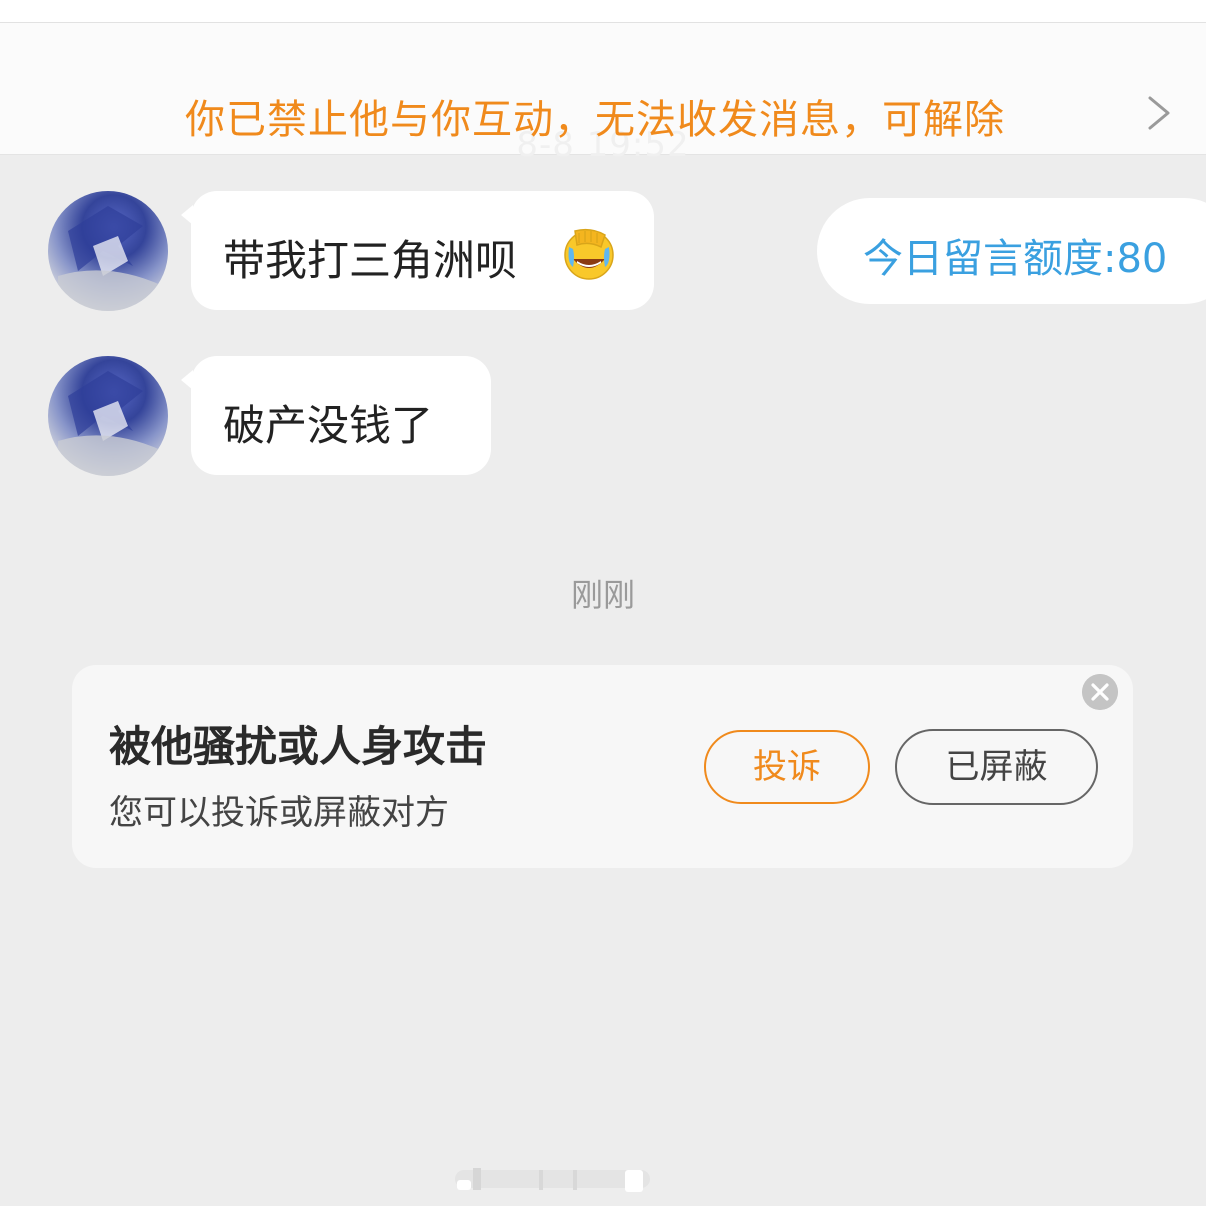 The height and width of the screenshot is (1206, 1206). Describe the element at coordinates (370, 260) in the screenshot. I see `message-text: 带我打三角洲呗` at that location.